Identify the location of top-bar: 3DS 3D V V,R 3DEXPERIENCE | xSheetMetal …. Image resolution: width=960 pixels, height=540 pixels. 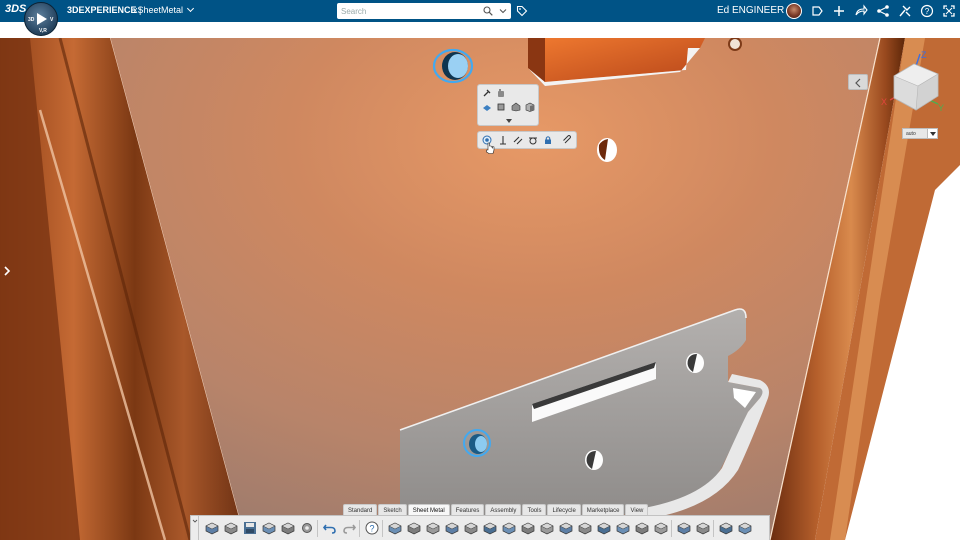
(480, 18).